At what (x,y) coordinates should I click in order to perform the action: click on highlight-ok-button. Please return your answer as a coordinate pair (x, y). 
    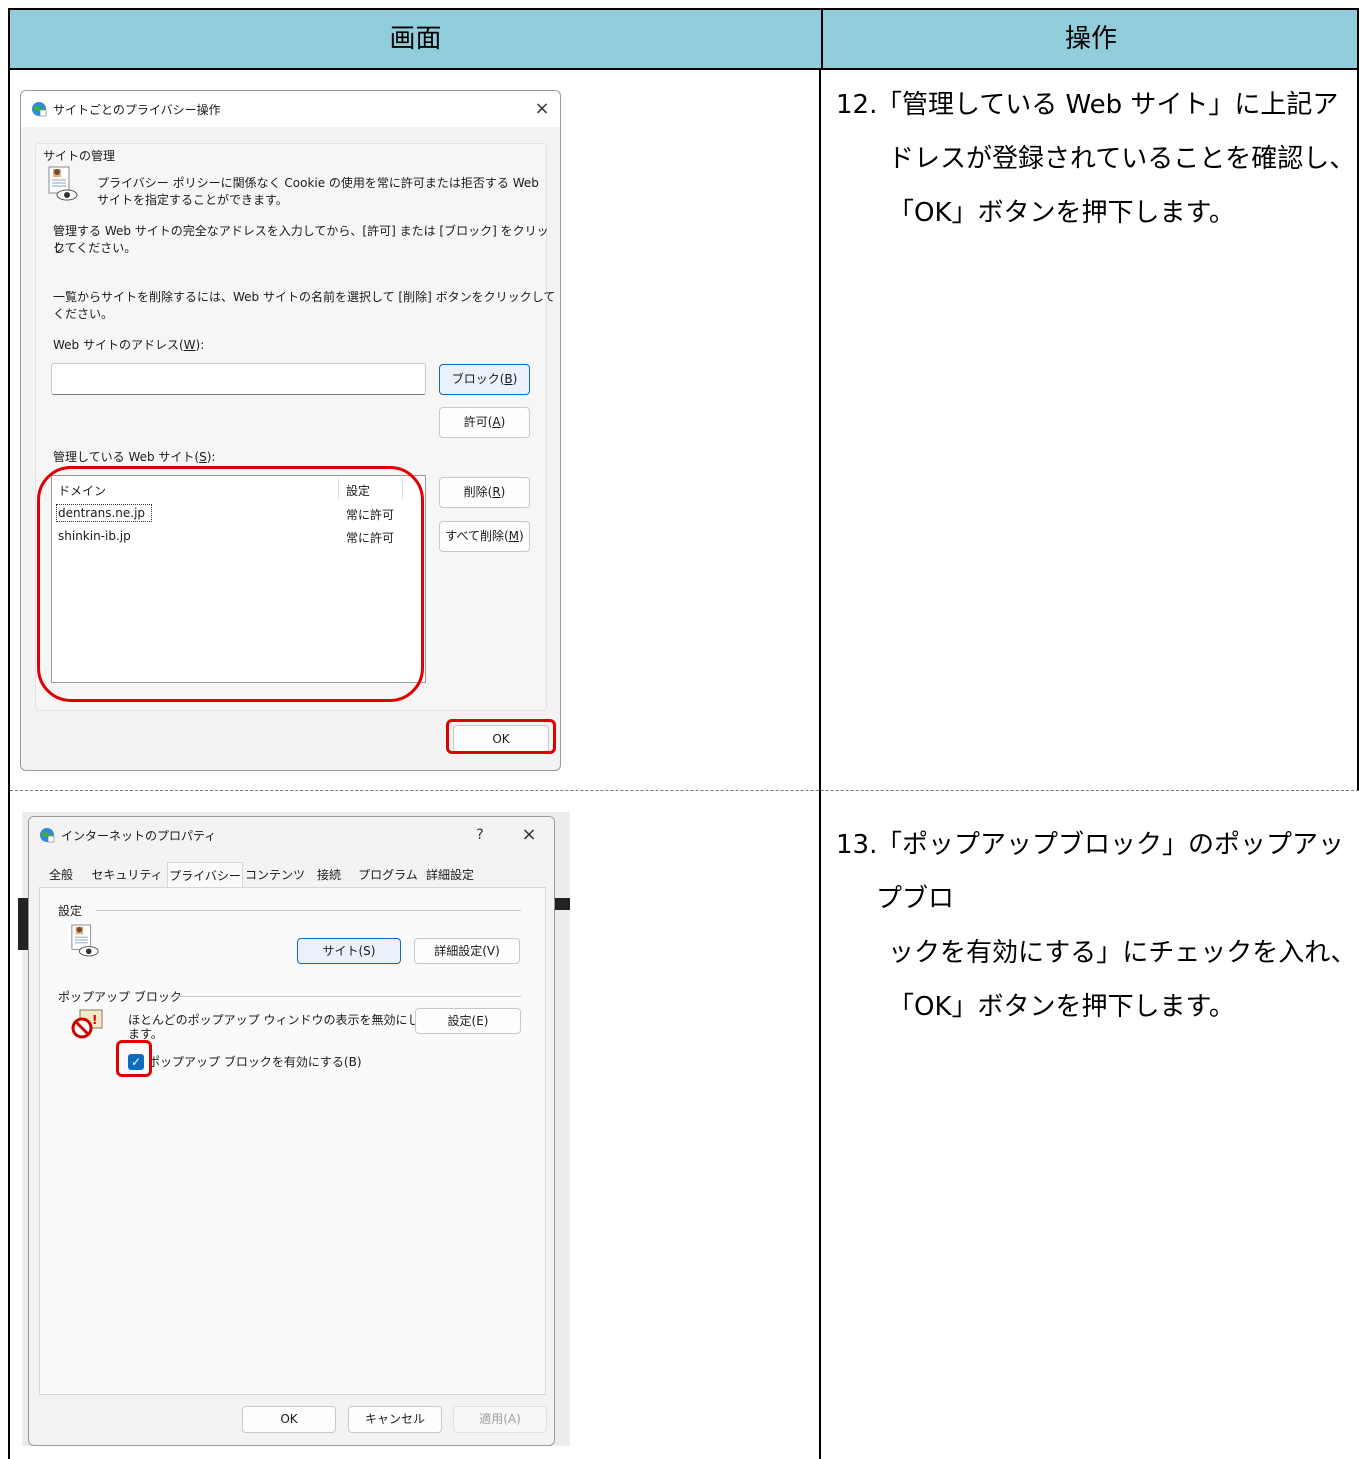
    Looking at the image, I should click on (501, 736).